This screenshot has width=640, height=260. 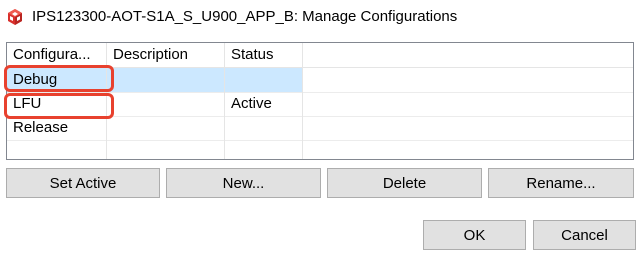 I want to click on list-item-release: Release, so click(x=320, y=128).